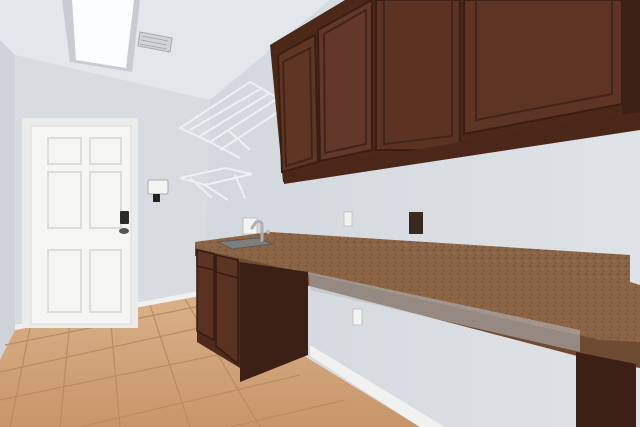 Image resolution: width=640 pixels, height=427 pixels. What do you see at coordinates (124, 217) in the screenshot?
I see `door-lock-icon` at bounding box center [124, 217].